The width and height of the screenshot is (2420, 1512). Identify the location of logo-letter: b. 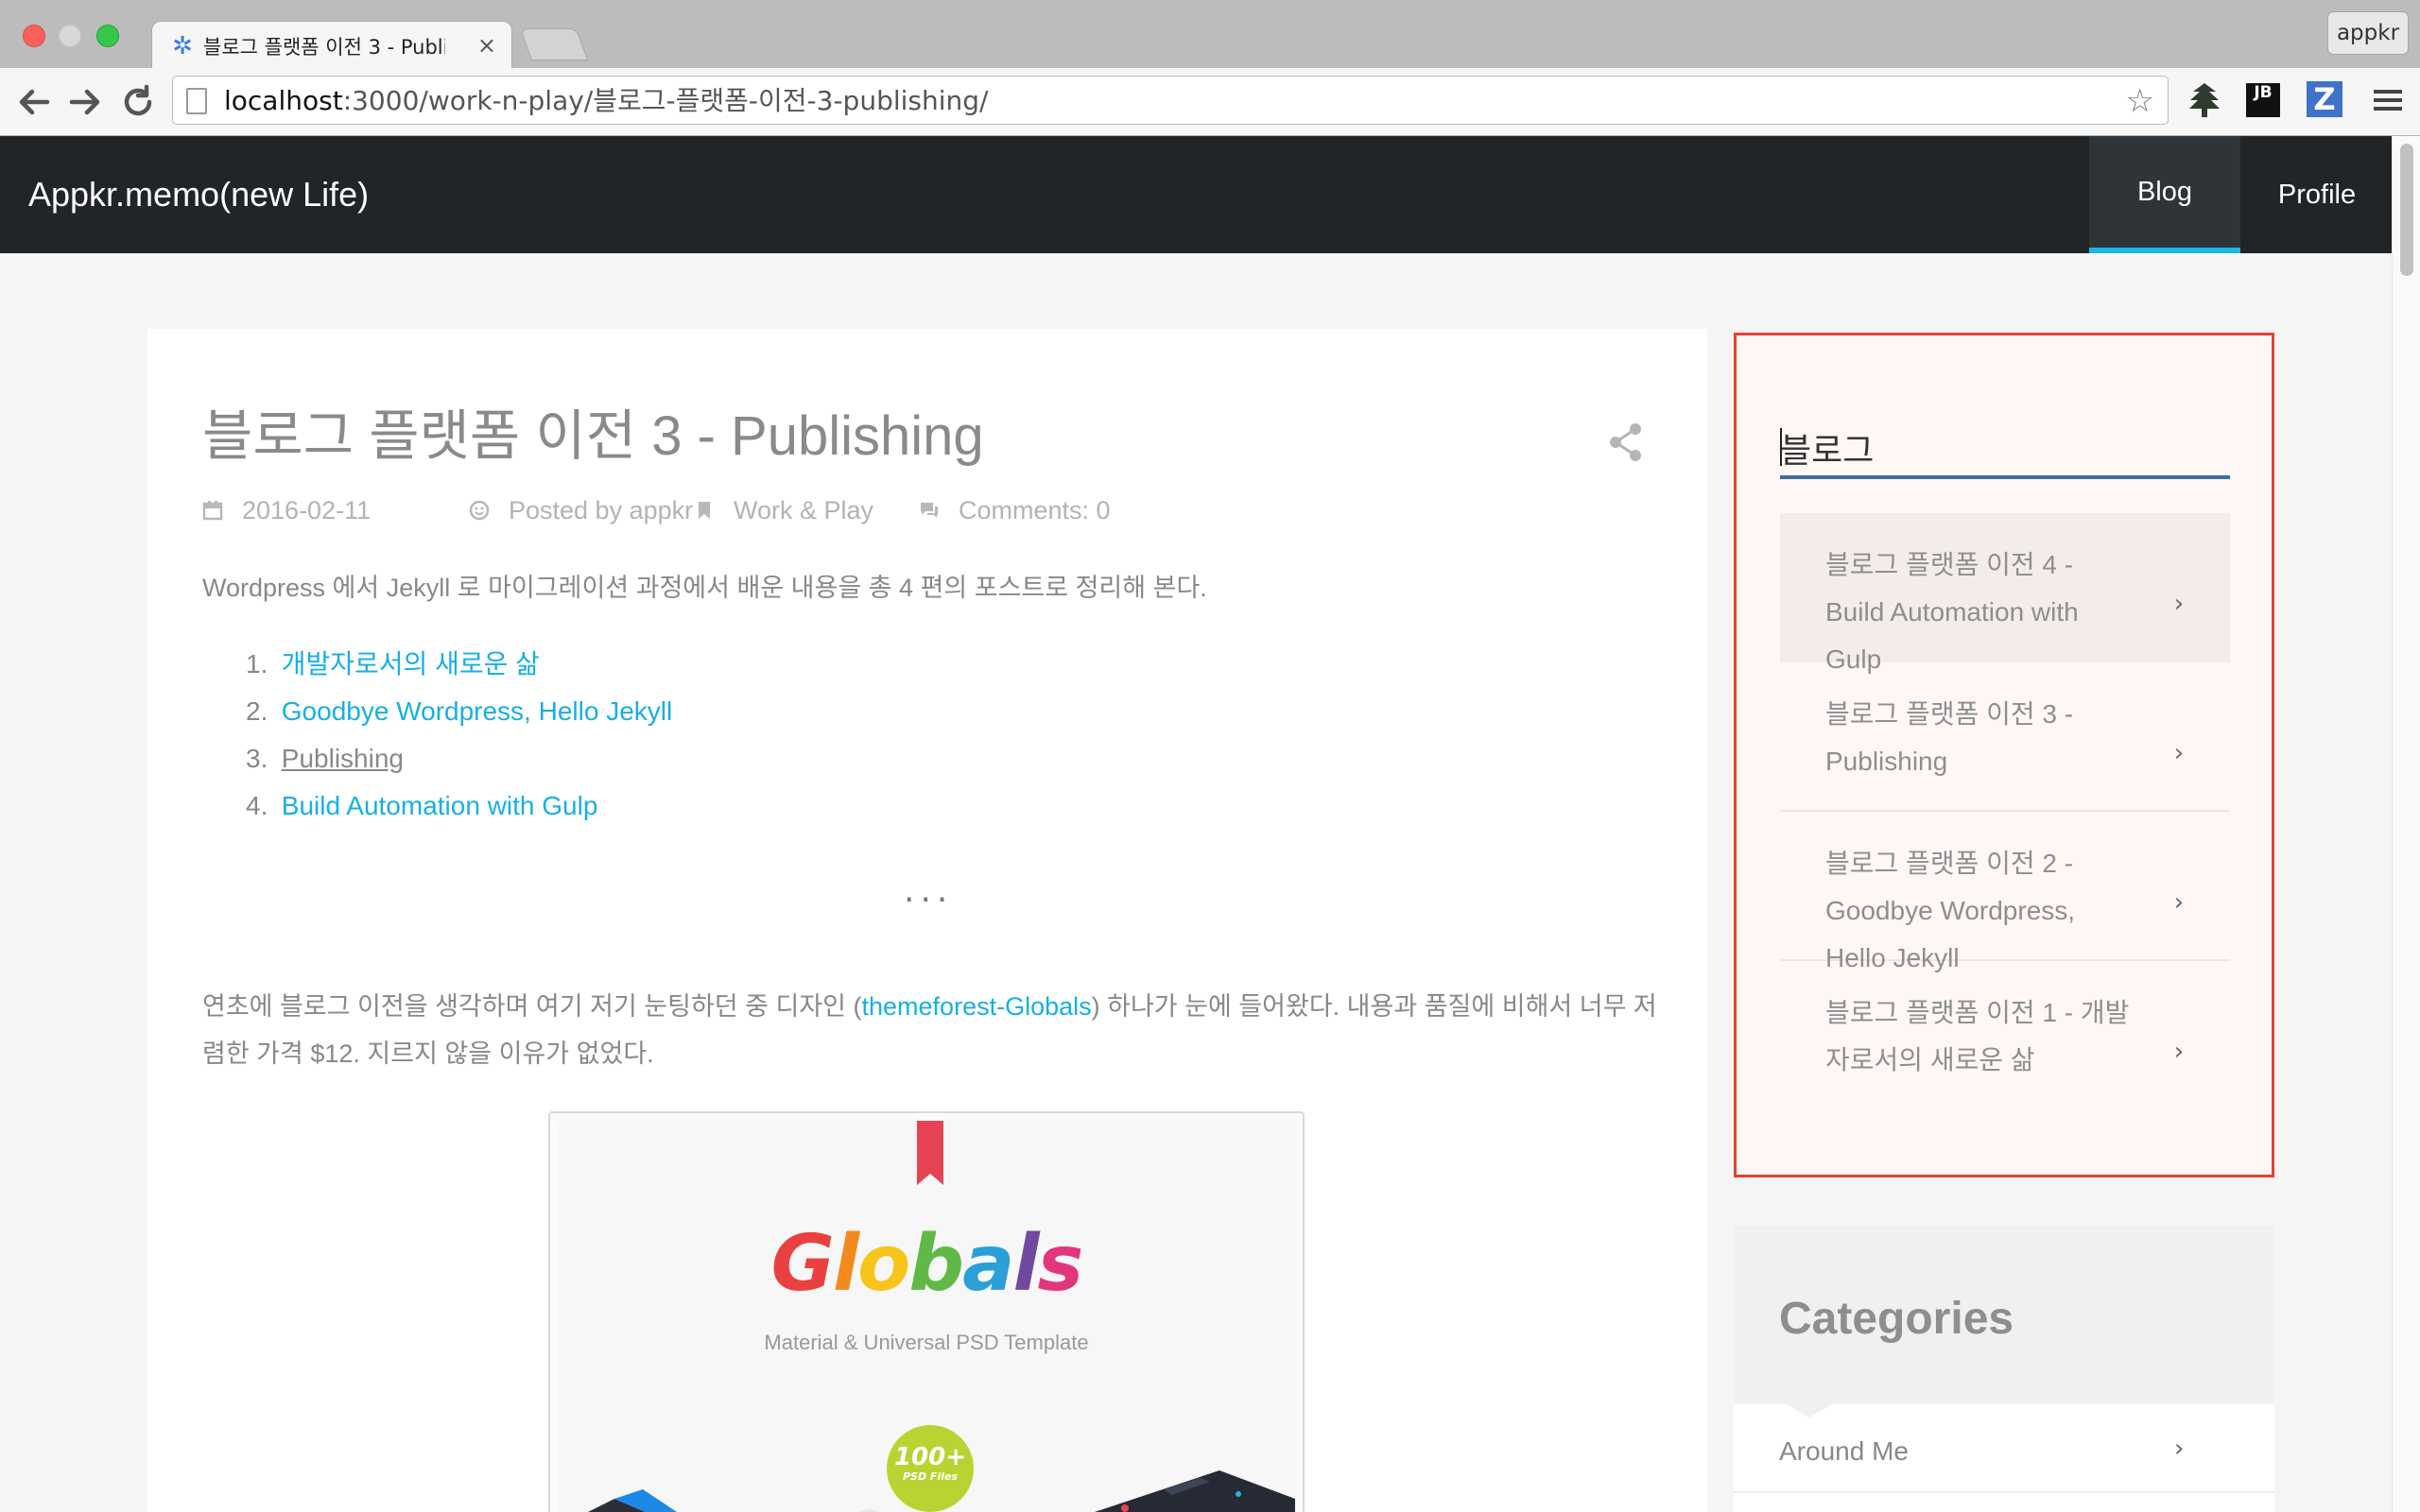
(936, 1264).